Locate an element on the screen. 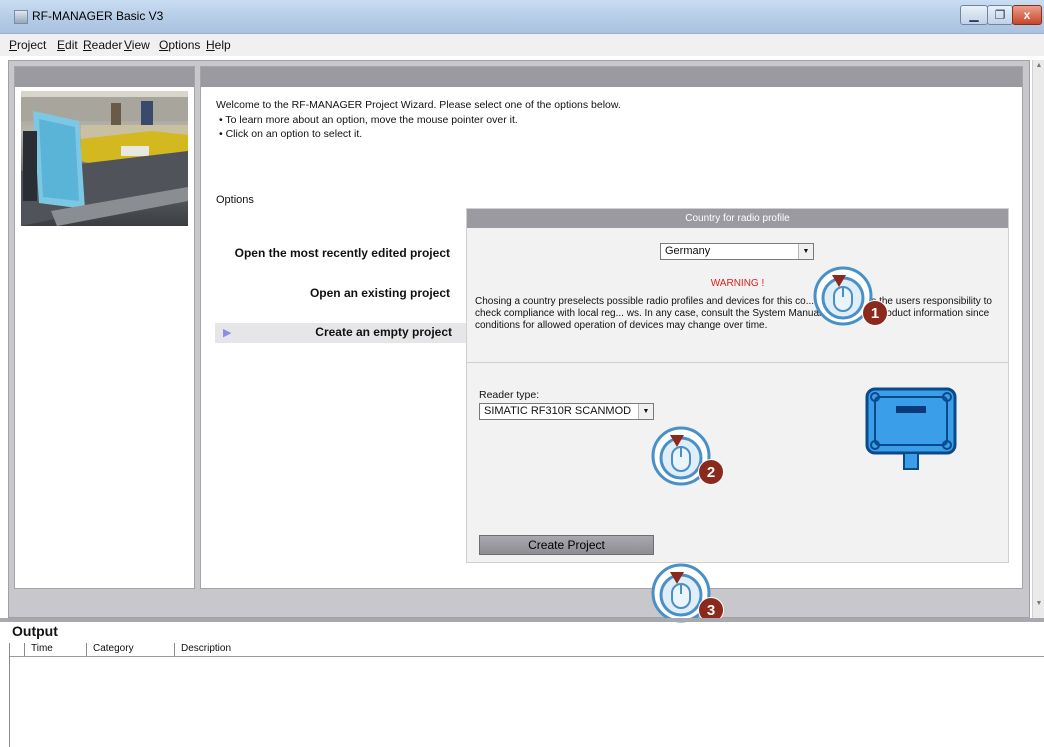  options-label: Options is located at coordinates (235, 200).